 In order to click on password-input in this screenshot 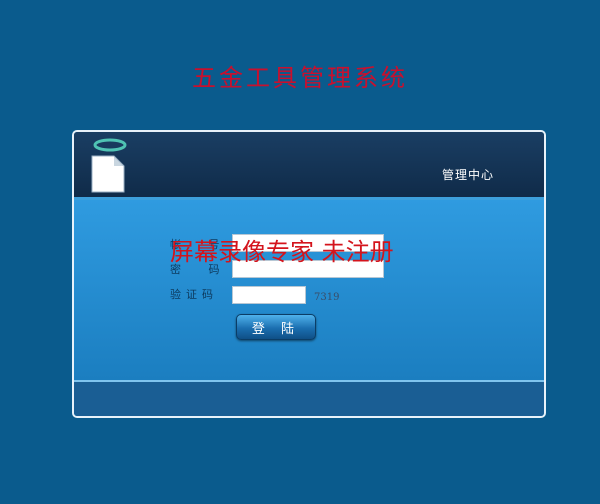, I will do `click(308, 269)`.